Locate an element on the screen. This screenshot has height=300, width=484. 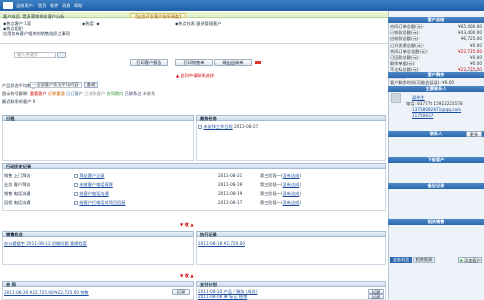
info-line-1c: ◆热点仪表 跟进管理客户 is located at coordinates (198, 23).